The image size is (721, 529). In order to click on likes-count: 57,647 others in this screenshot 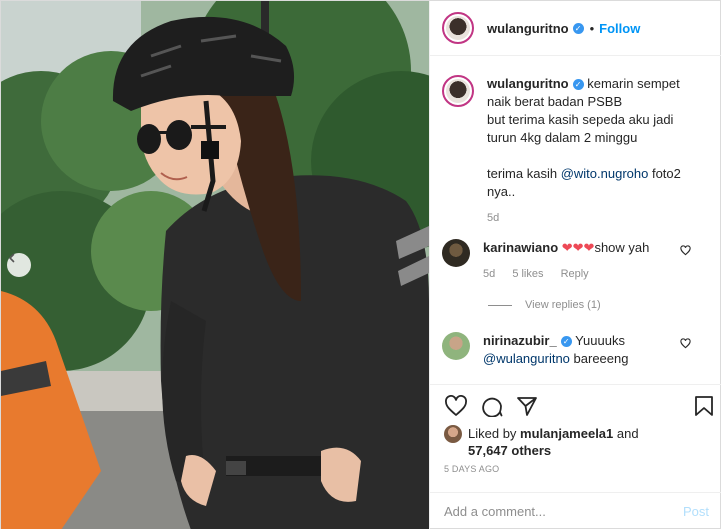, I will do `click(509, 450)`.